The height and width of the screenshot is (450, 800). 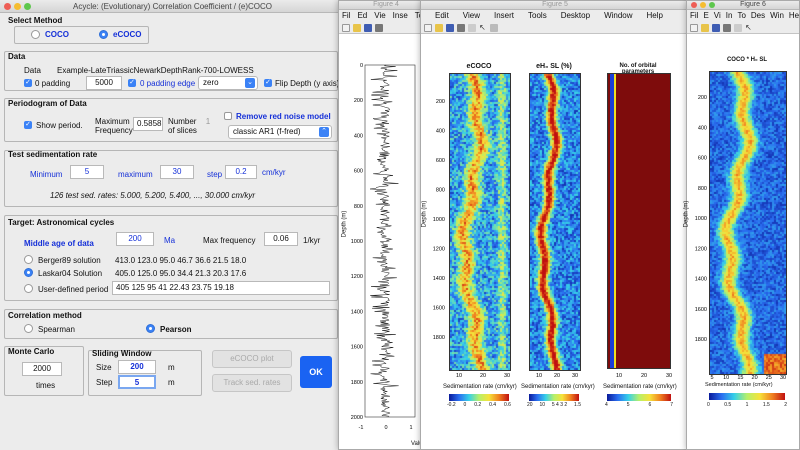 What do you see at coordinates (28, 125) in the screenshot?
I see `show-period-checkbox: ✓` at bounding box center [28, 125].